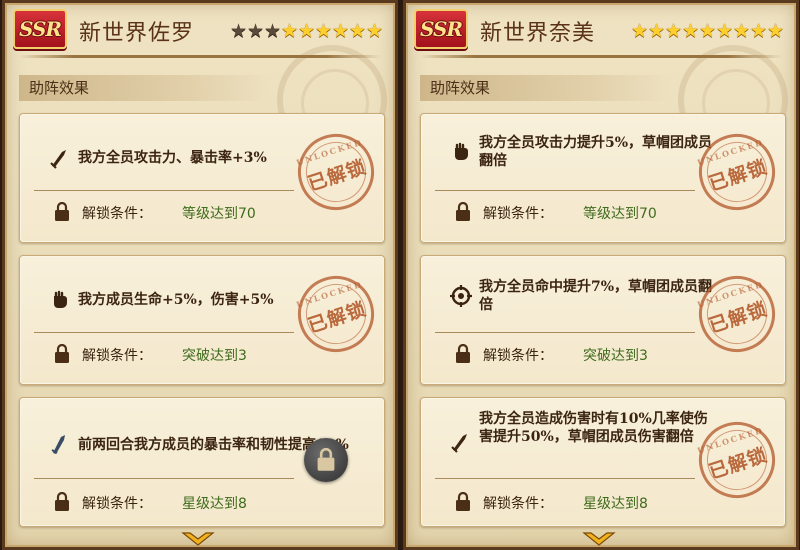 Image resolution: width=800 pixels, height=550 pixels. What do you see at coordinates (200, 32) in the screenshot?
I see `panel-header: SSR 新世界佐罗 ★ ★ ★ ★ ★ ★ ★ ★ ★` at bounding box center [200, 32].